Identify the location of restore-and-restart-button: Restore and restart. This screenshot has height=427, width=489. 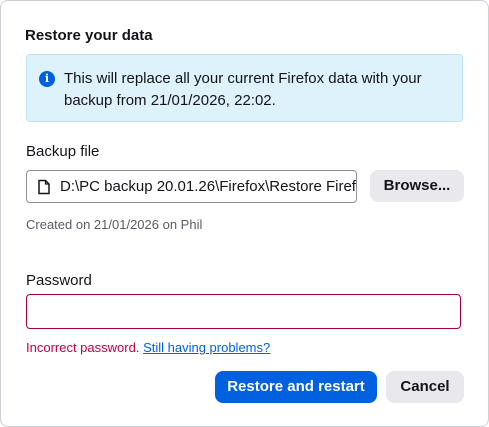
(296, 387).